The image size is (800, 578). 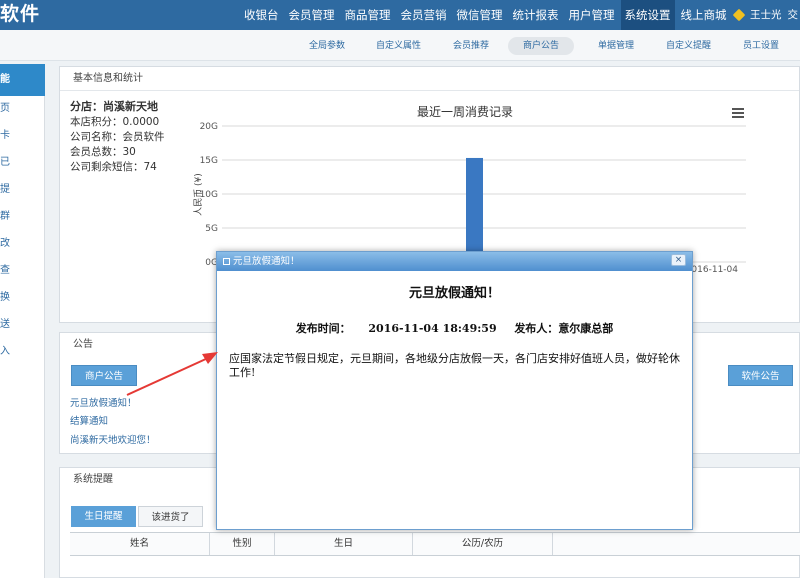 What do you see at coordinates (266, 261) in the screenshot?
I see `dialog-title: 元旦放假通知！` at bounding box center [266, 261].